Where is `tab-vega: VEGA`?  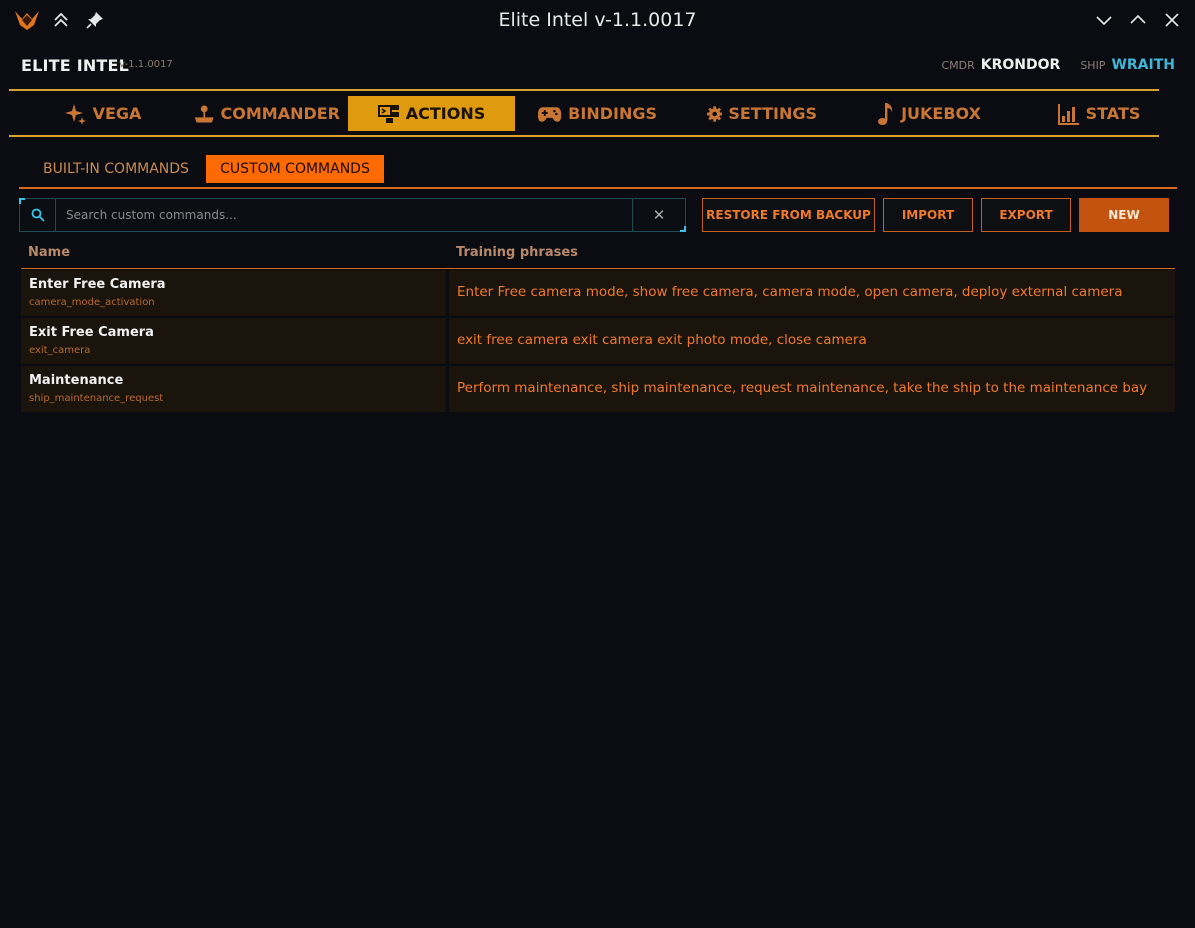
tab-vega: VEGA is located at coordinates (103, 113).